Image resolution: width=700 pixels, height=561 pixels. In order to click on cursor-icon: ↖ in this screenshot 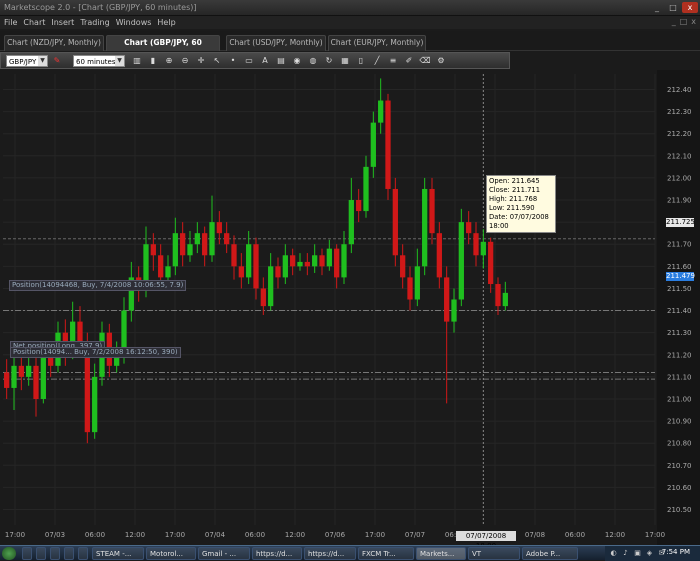, I will do `click(217, 61)`.